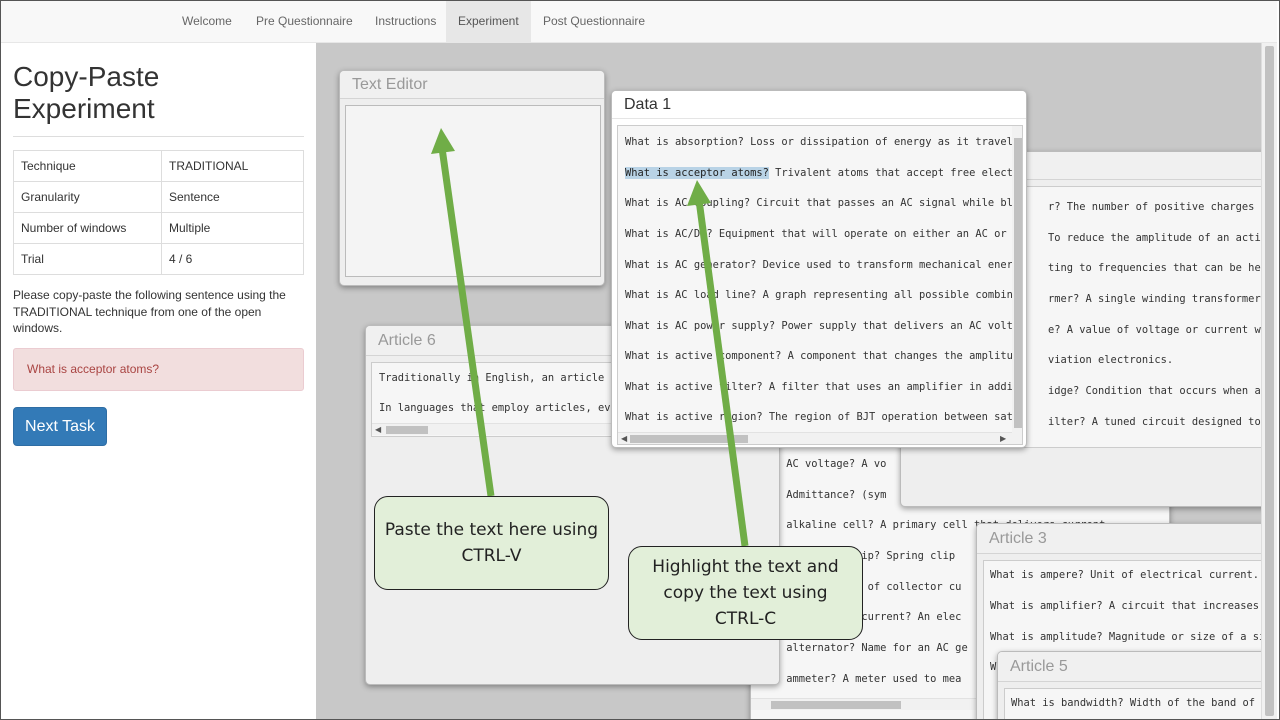  What do you see at coordinates (488, 21) in the screenshot?
I see `tab-experiment: Experiment` at bounding box center [488, 21].